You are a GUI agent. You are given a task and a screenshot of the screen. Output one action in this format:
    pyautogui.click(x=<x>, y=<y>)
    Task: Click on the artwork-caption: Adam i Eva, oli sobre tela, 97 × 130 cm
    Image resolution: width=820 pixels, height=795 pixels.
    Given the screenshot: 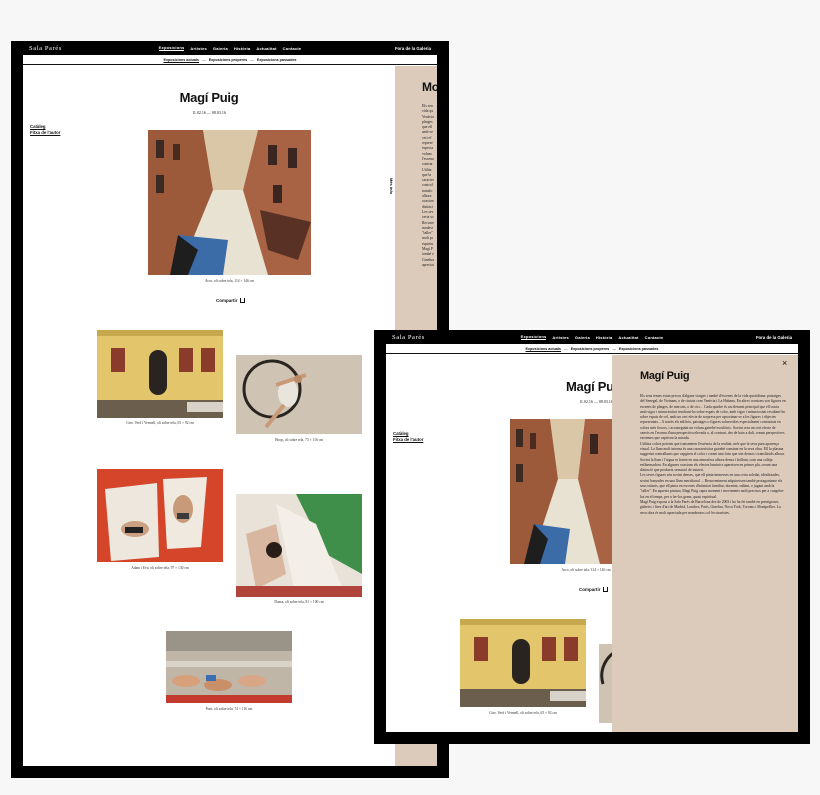 What is the action you would take?
    pyautogui.click(x=160, y=568)
    